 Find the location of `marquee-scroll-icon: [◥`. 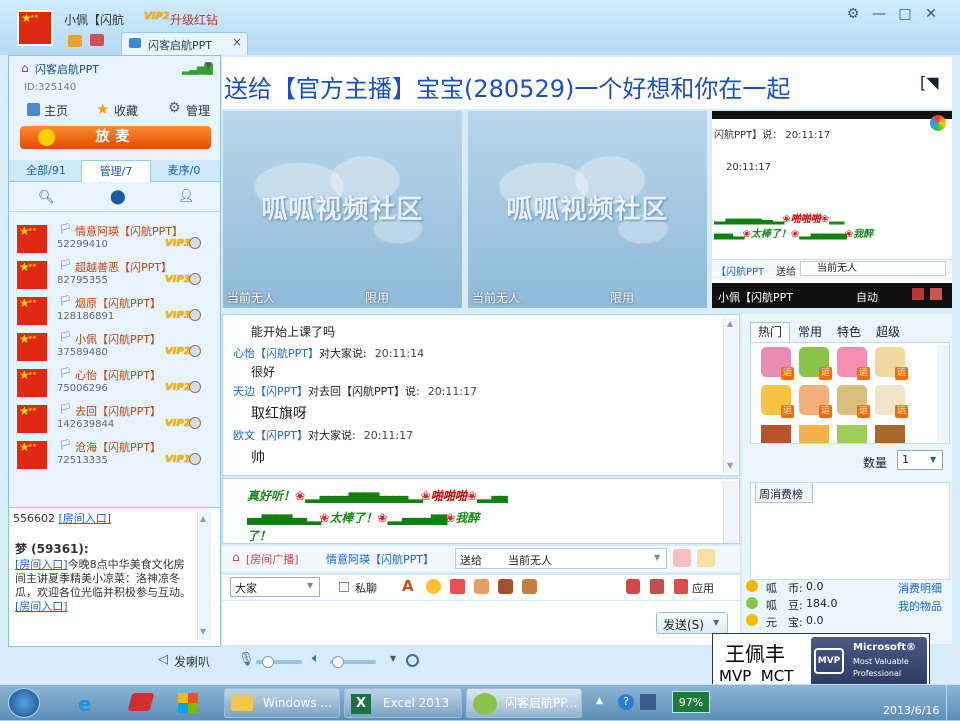

marquee-scroll-icon: [◥ is located at coordinates (929, 82).